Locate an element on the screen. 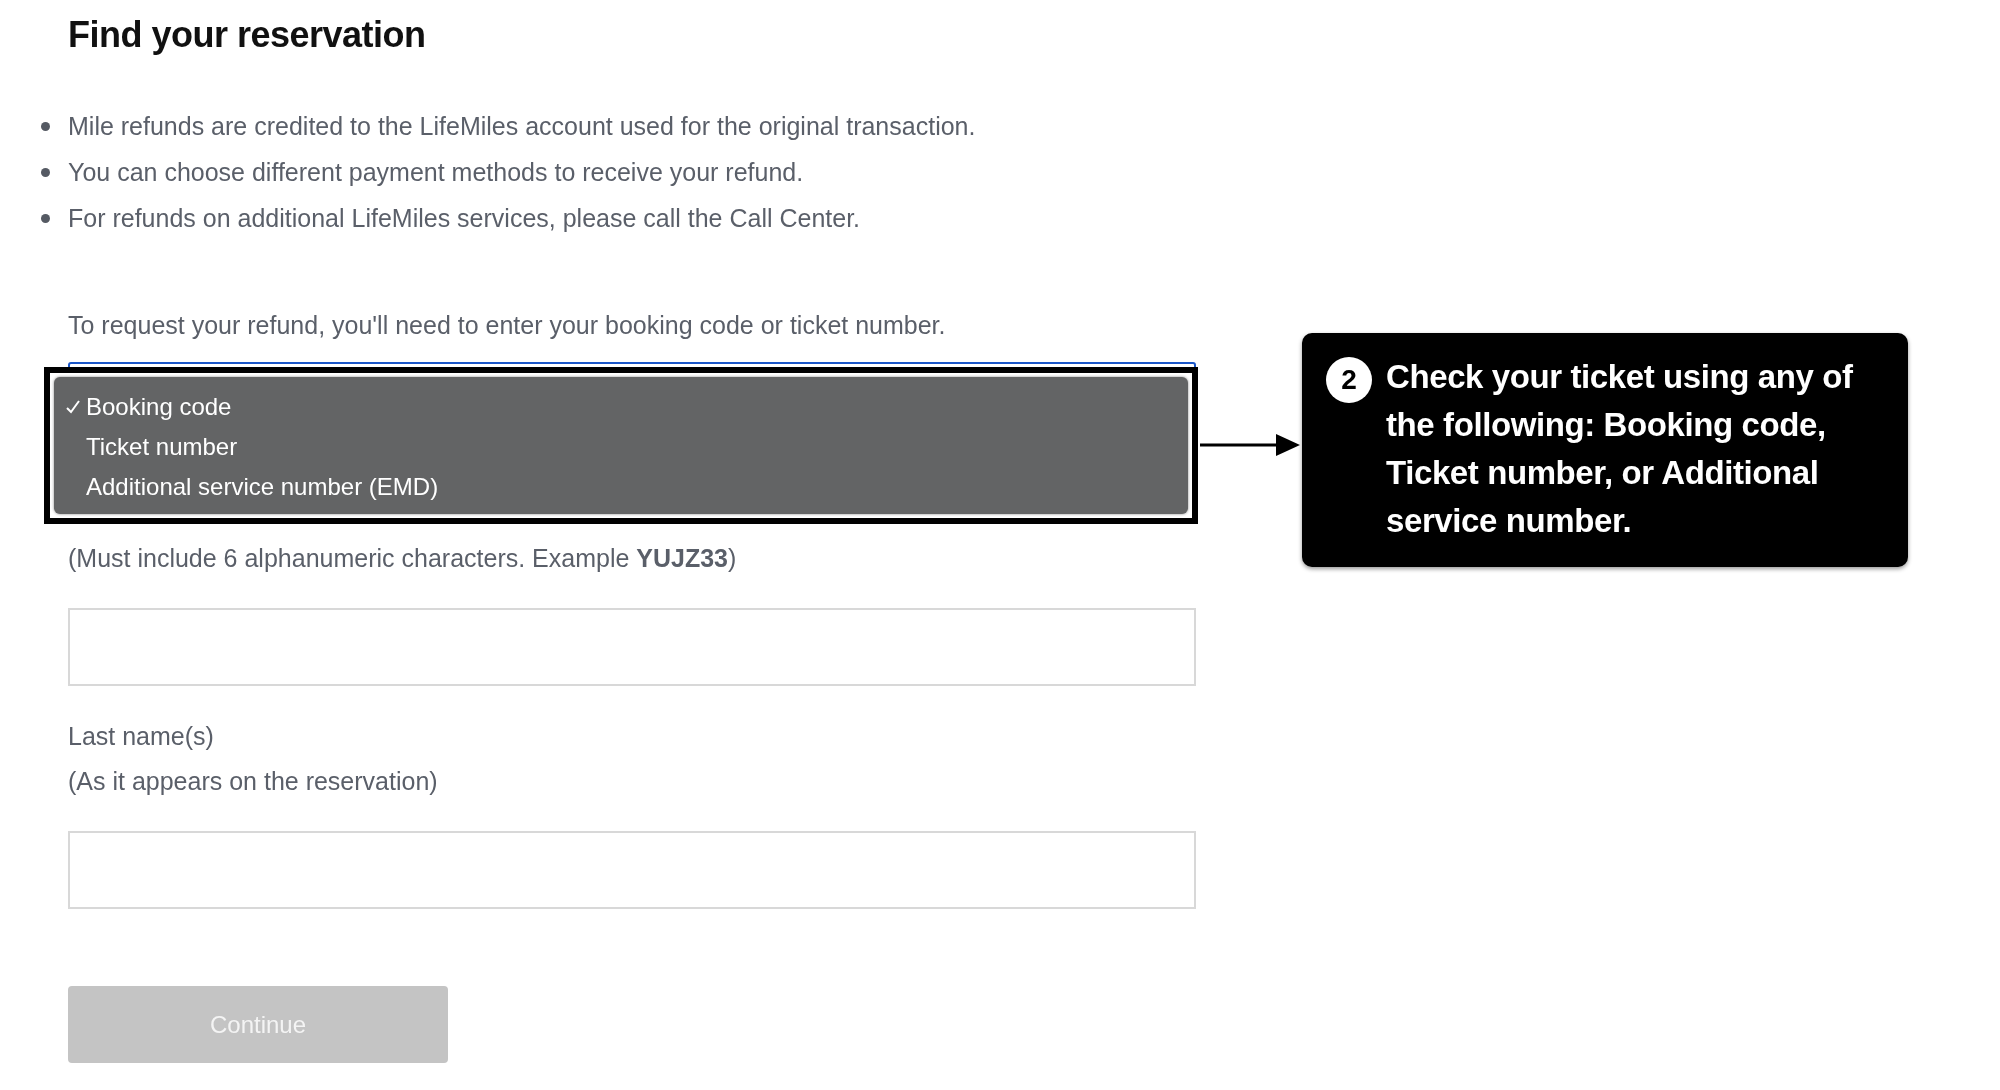 This screenshot has height=1090, width=2000. step-number: 2 is located at coordinates (1349, 380).